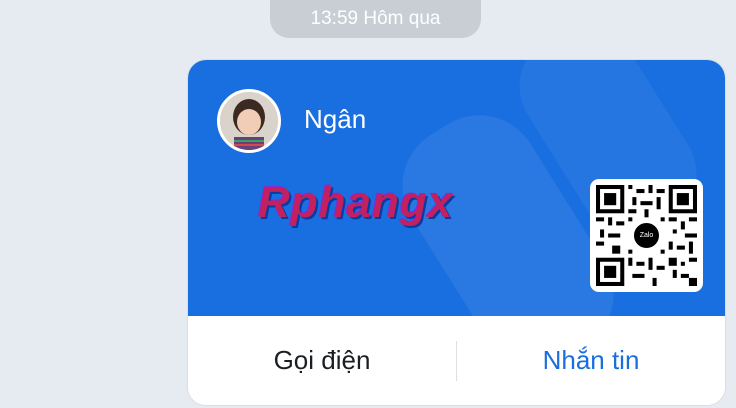 This screenshot has width=736, height=408. Describe the element at coordinates (322, 360) in the screenshot. I see `call-button: Gọi điện` at that location.